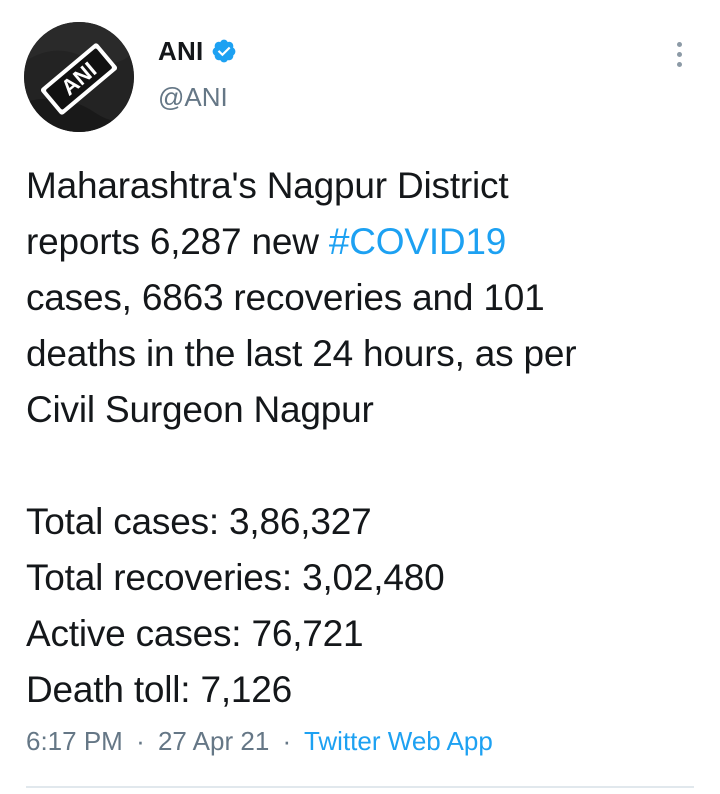  I want to click on tweet-text-line: Civil Surgeon Nagpur, so click(200, 409).